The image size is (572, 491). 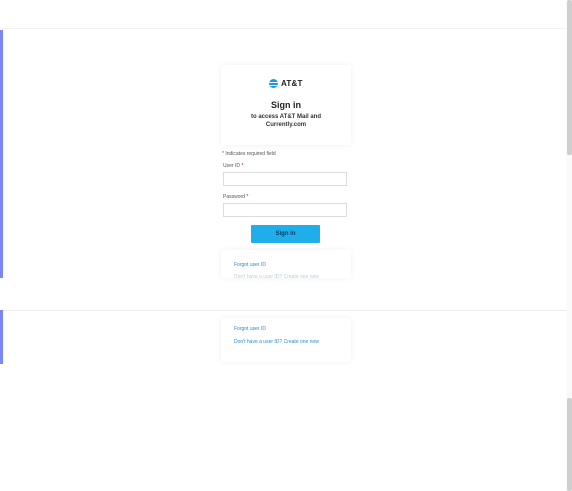 I want to click on att-logo: AT&T, so click(x=286, y=83).